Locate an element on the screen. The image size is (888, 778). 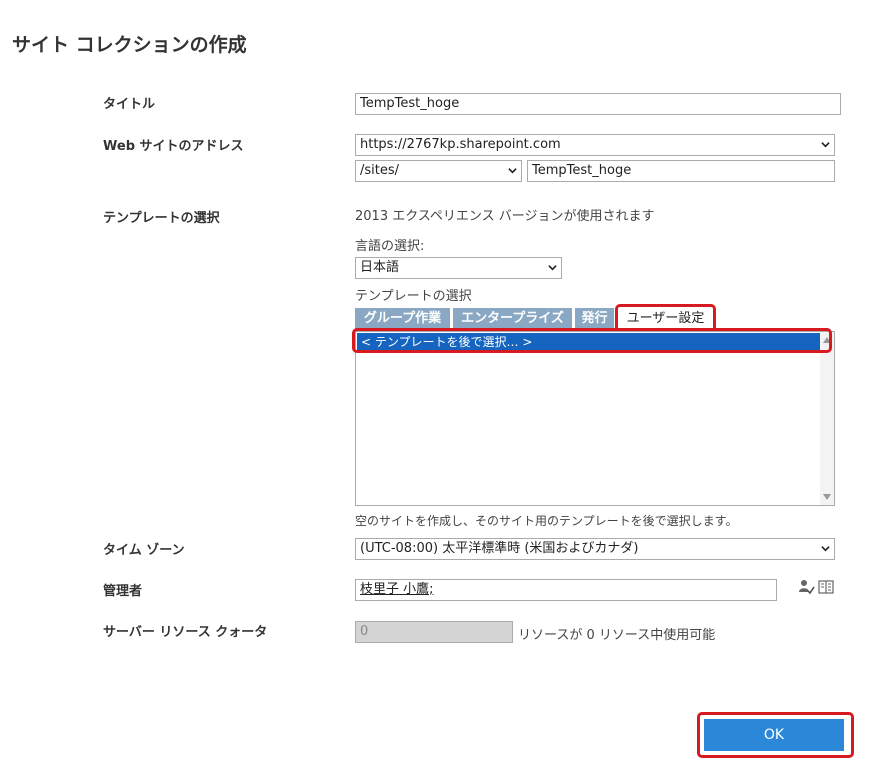
site-name-input: TempTest_hoge is located at coordinates (681, 171).